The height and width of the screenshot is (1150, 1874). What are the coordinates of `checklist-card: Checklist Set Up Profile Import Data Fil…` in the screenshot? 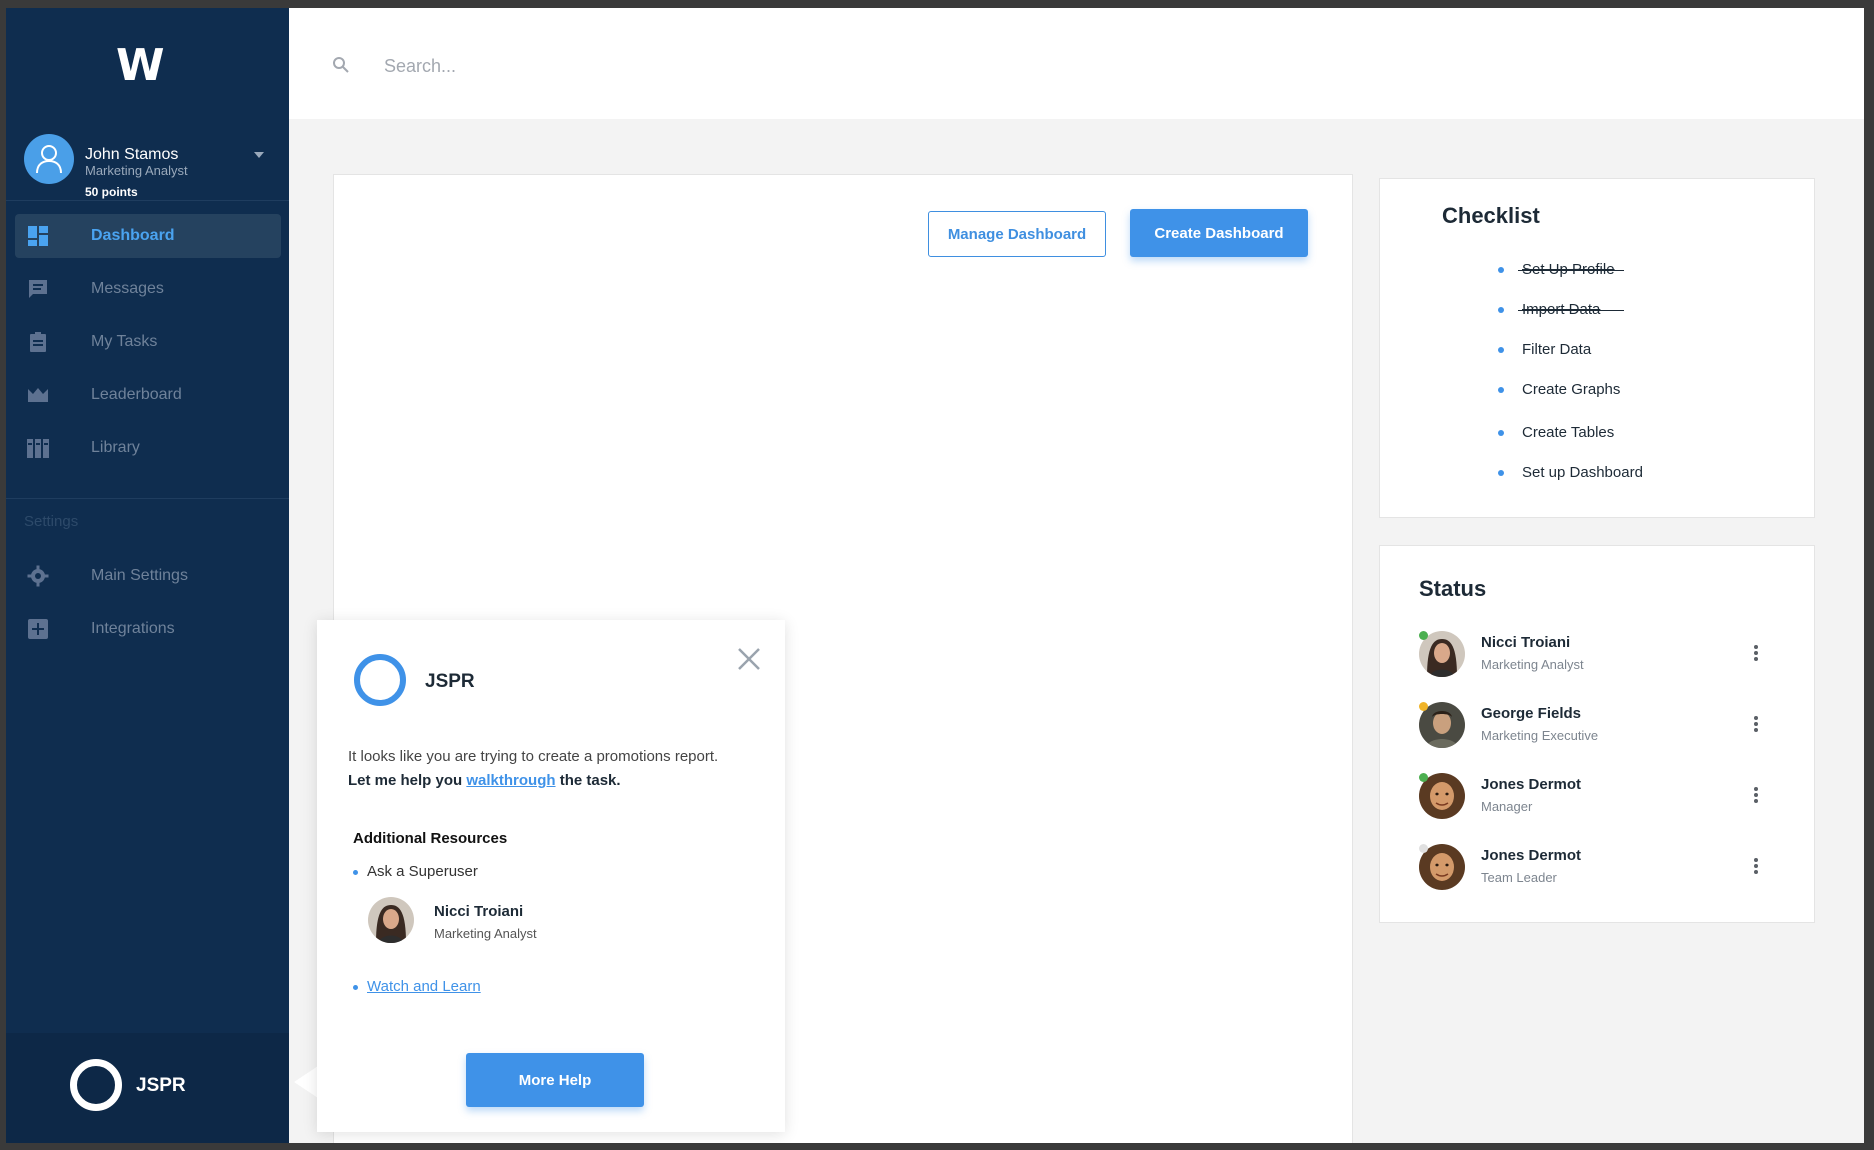 It's located at (1597, 348).